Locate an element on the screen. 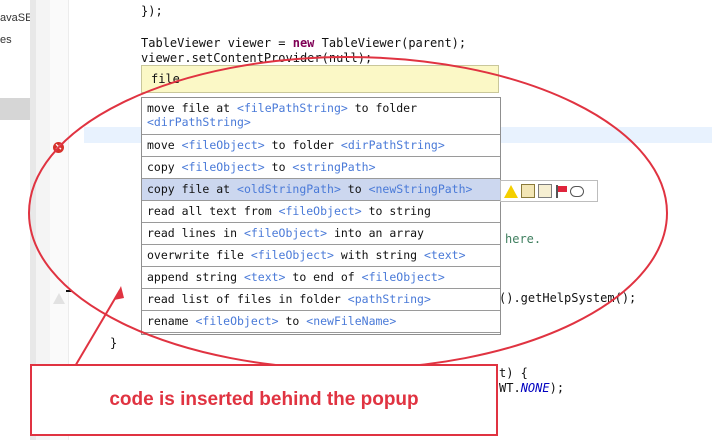  callout-text: code is inserted behind the popup is located at coordinates (264, 399).